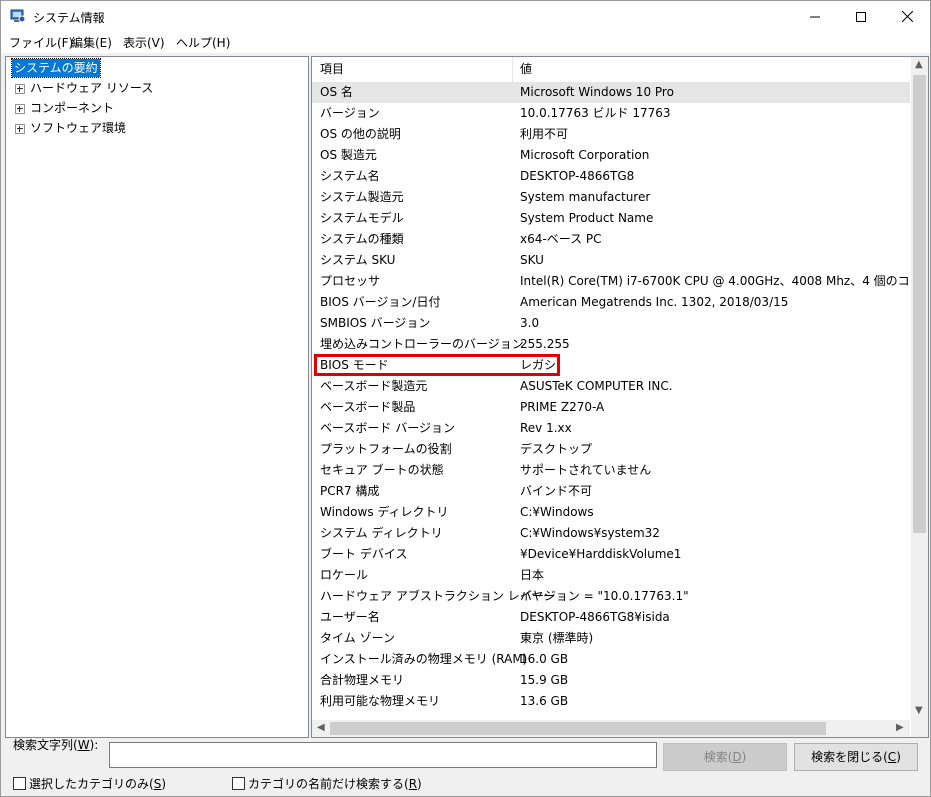 Image resolution: width=931 pixels, height=797 pixels. I want to click on selected-category-only-checkbox: 選択したカテゴリのみ(S), so click(89, 783).